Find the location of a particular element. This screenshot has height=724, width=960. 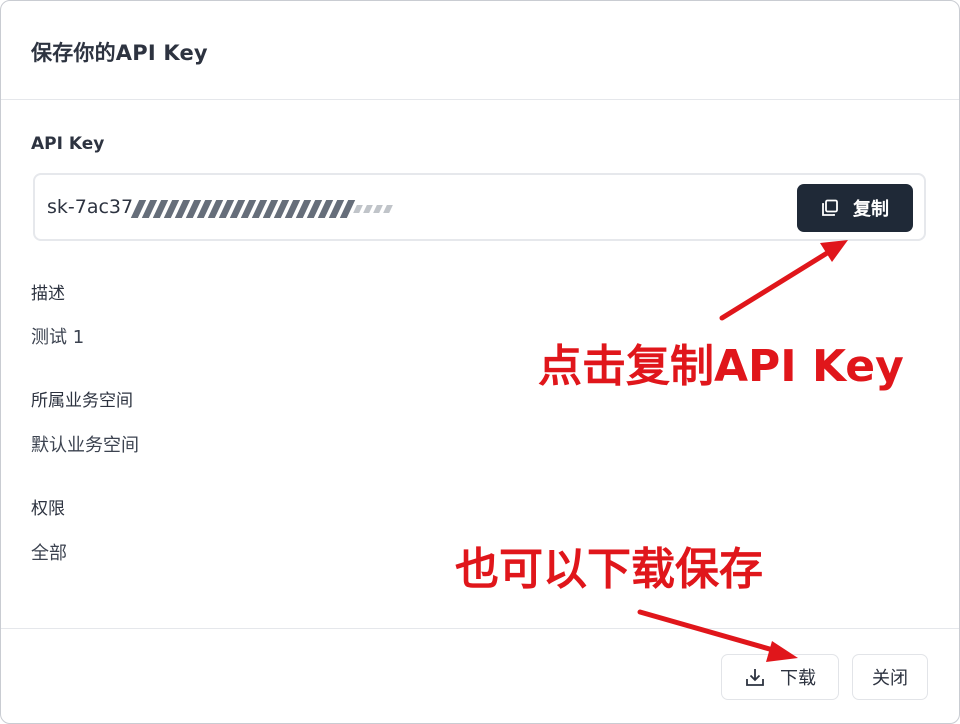

permission-value: 全部 is located at coordinates (49, 553).